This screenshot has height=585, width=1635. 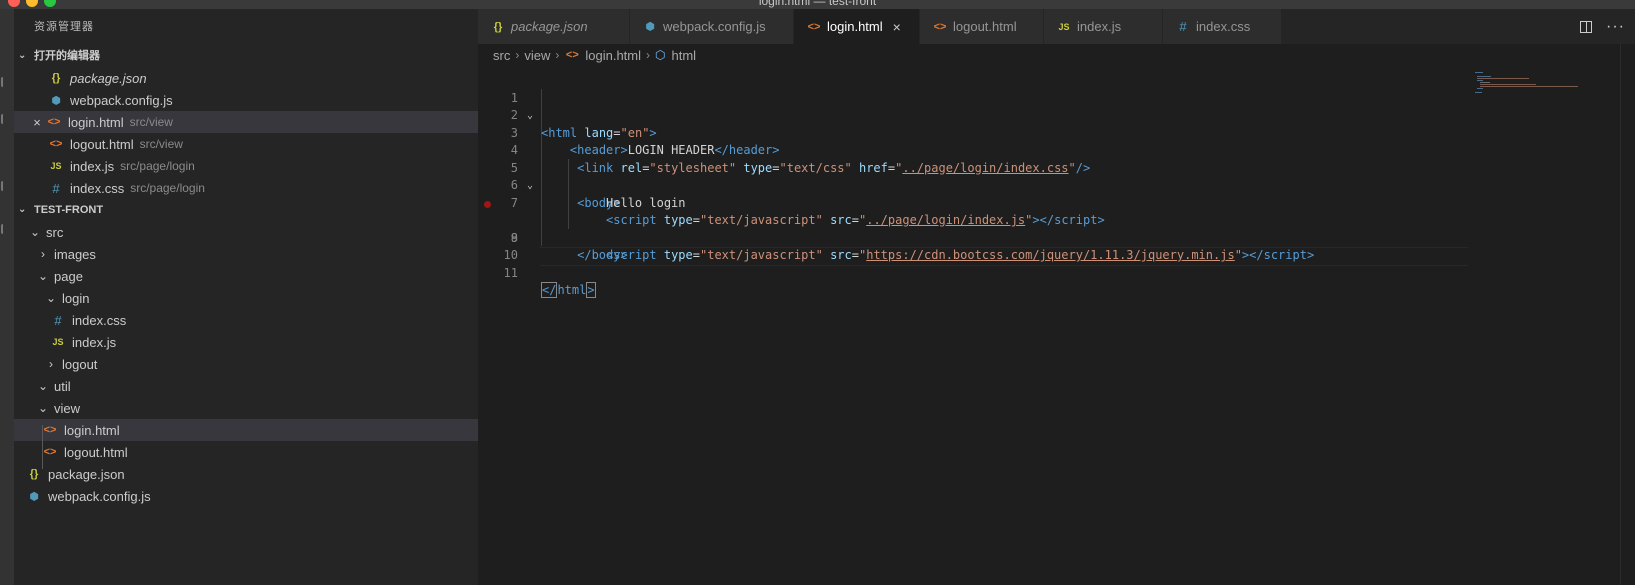 What do you see at coordinates (246, 364) in the screenshot?
I see `tree-folder-logout: › logout` at bounding box center [246, 364].